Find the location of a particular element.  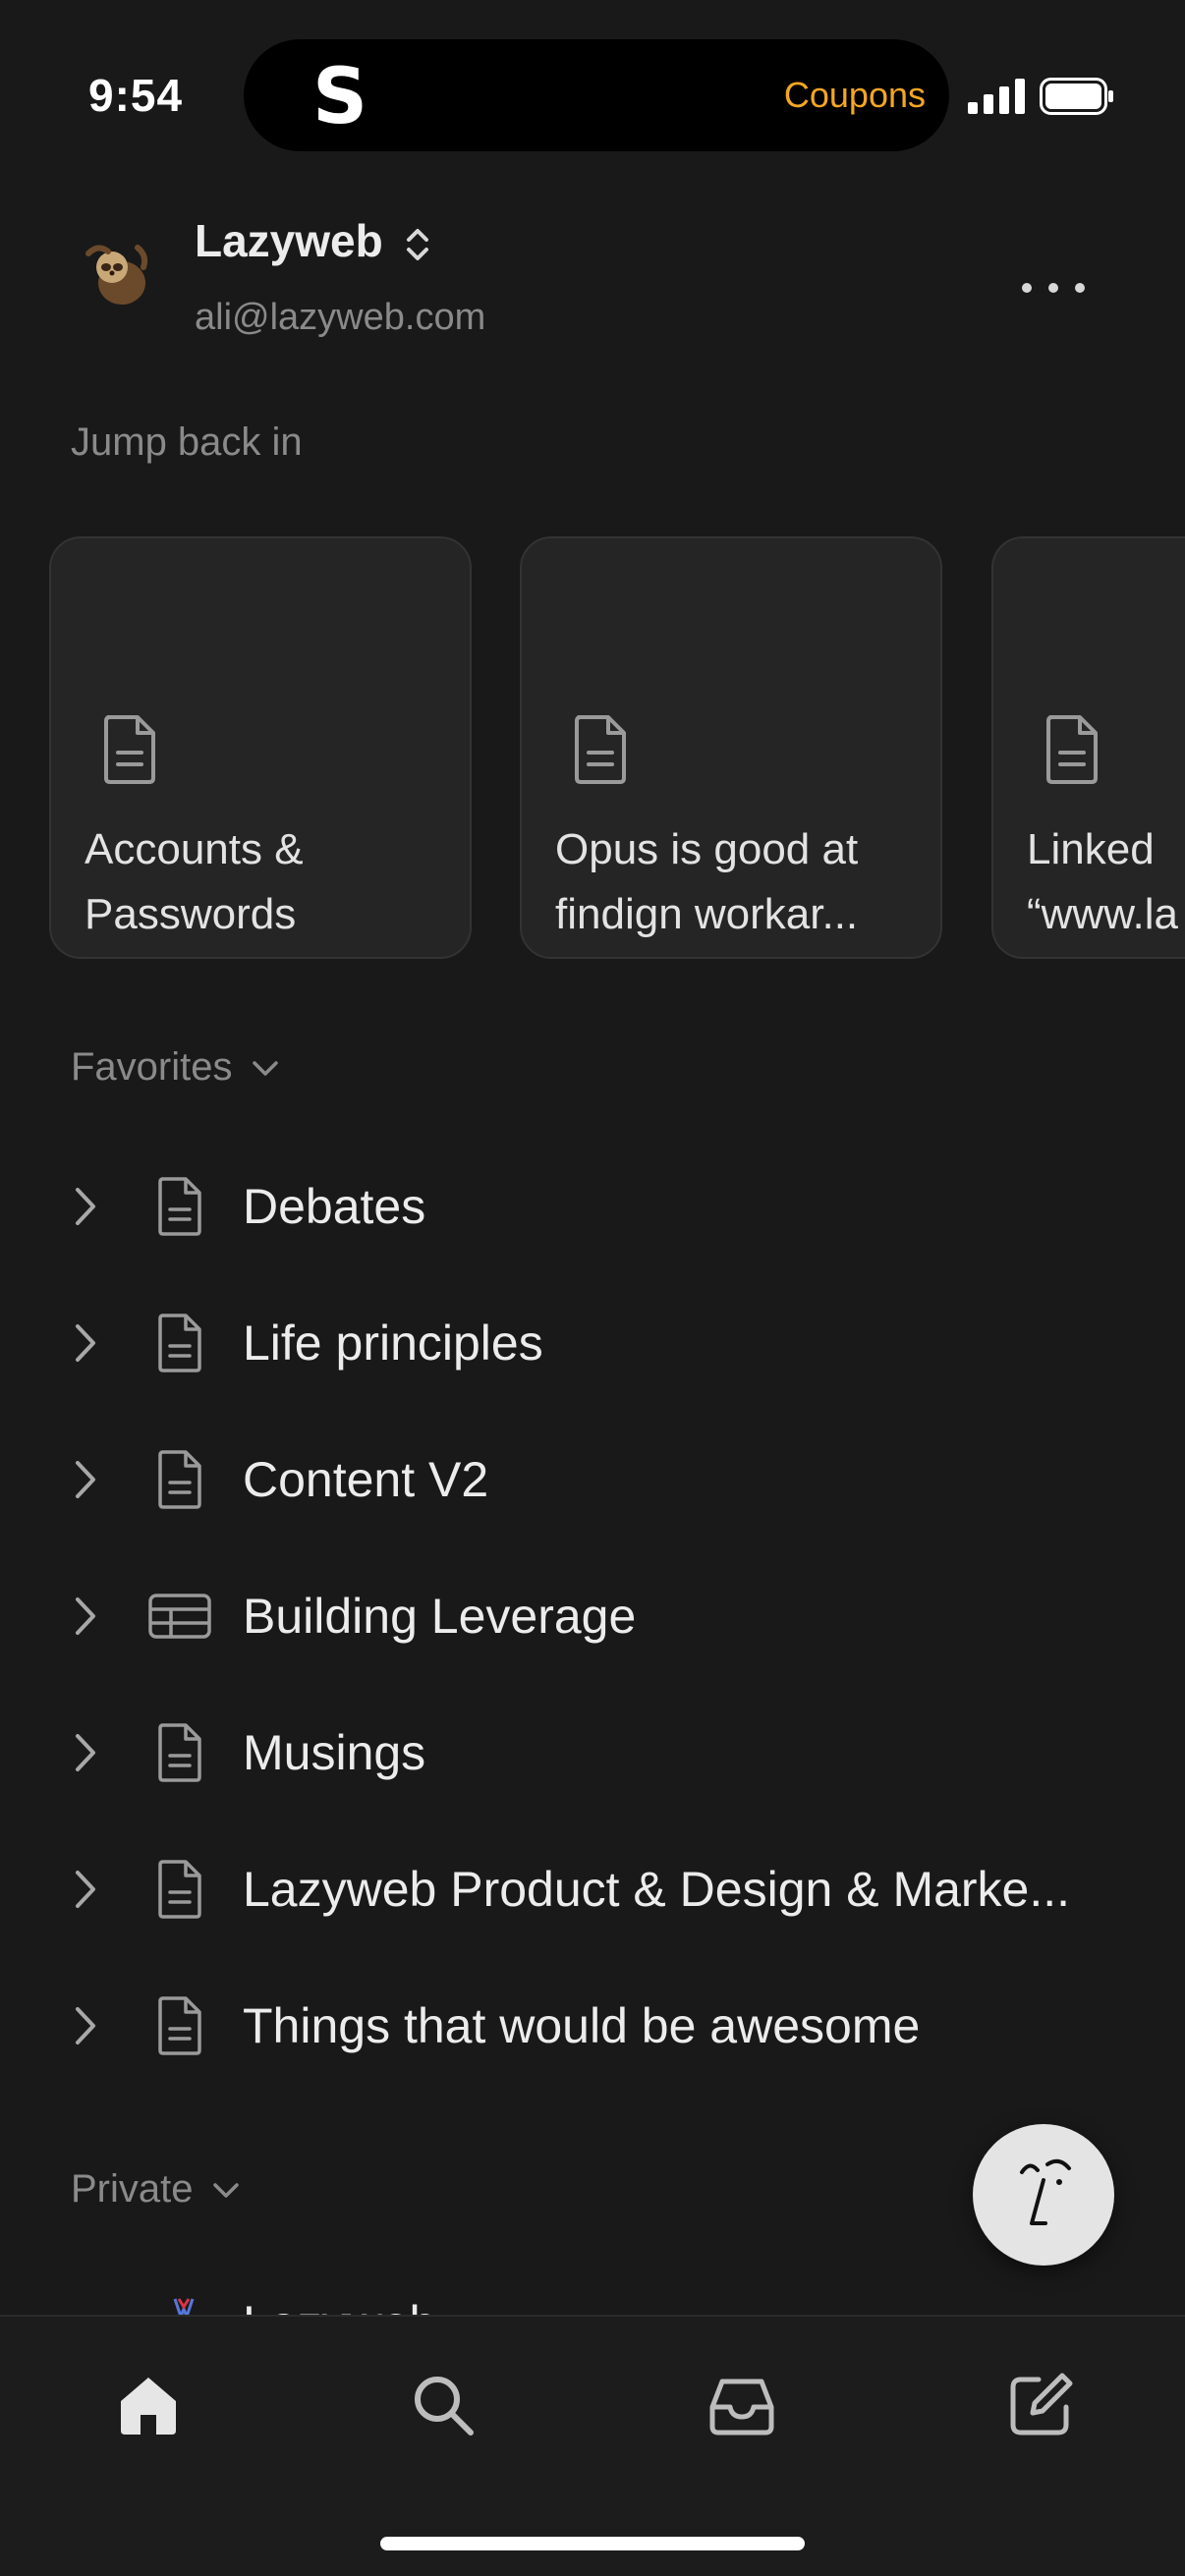

compose-icon is located at coordinates (1041, 2404).